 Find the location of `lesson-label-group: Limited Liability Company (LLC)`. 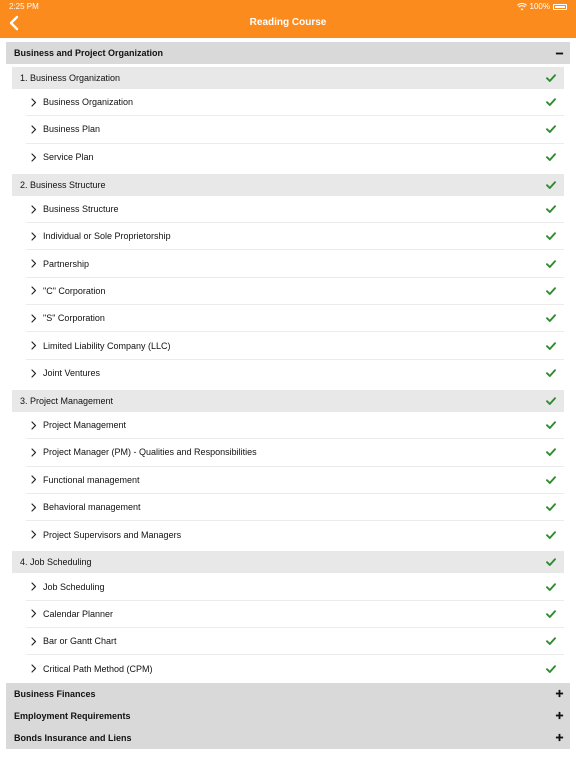

lesson-label-group: Limited Liability Company (LLC) is located at coordinates (100, 346).